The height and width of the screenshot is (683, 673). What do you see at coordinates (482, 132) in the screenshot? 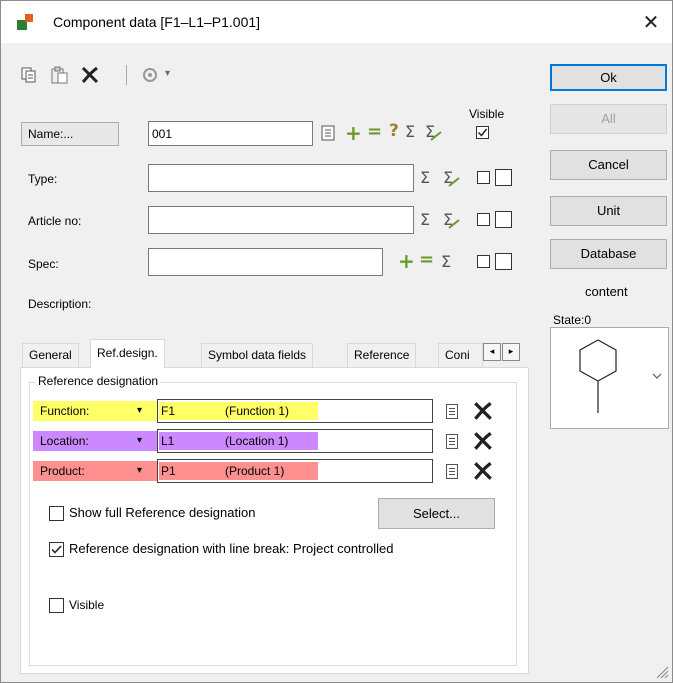
I see `visible-name-checkbox` at bounding box center [482, 132].